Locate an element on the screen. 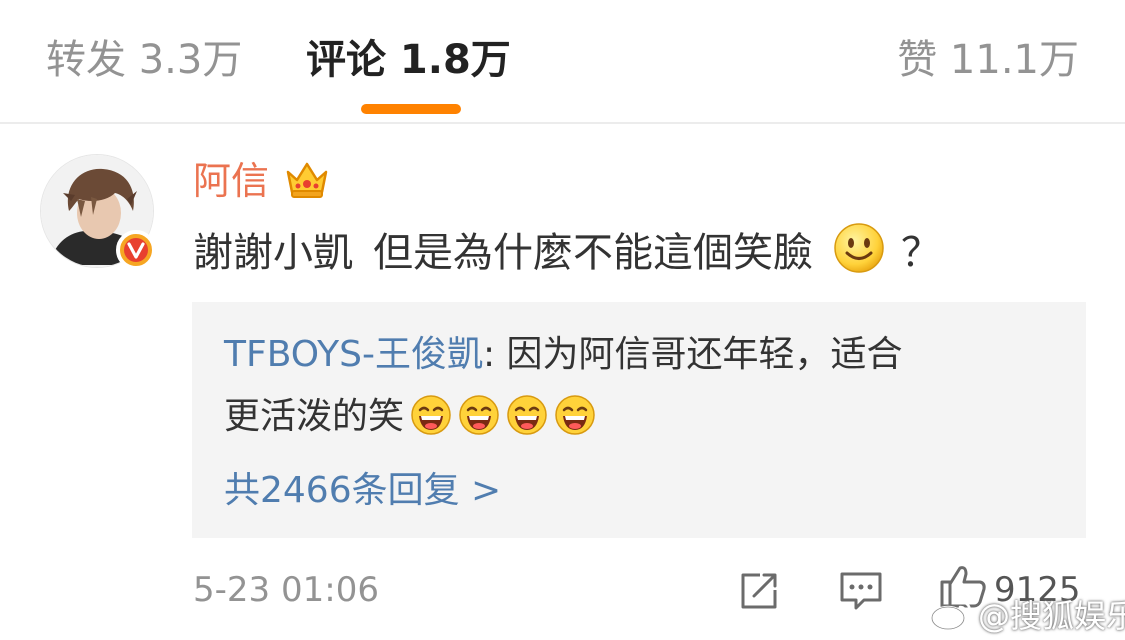 This screenshot has width=1125, height=640. verified-v-icon is located at coordinates (136, 250).